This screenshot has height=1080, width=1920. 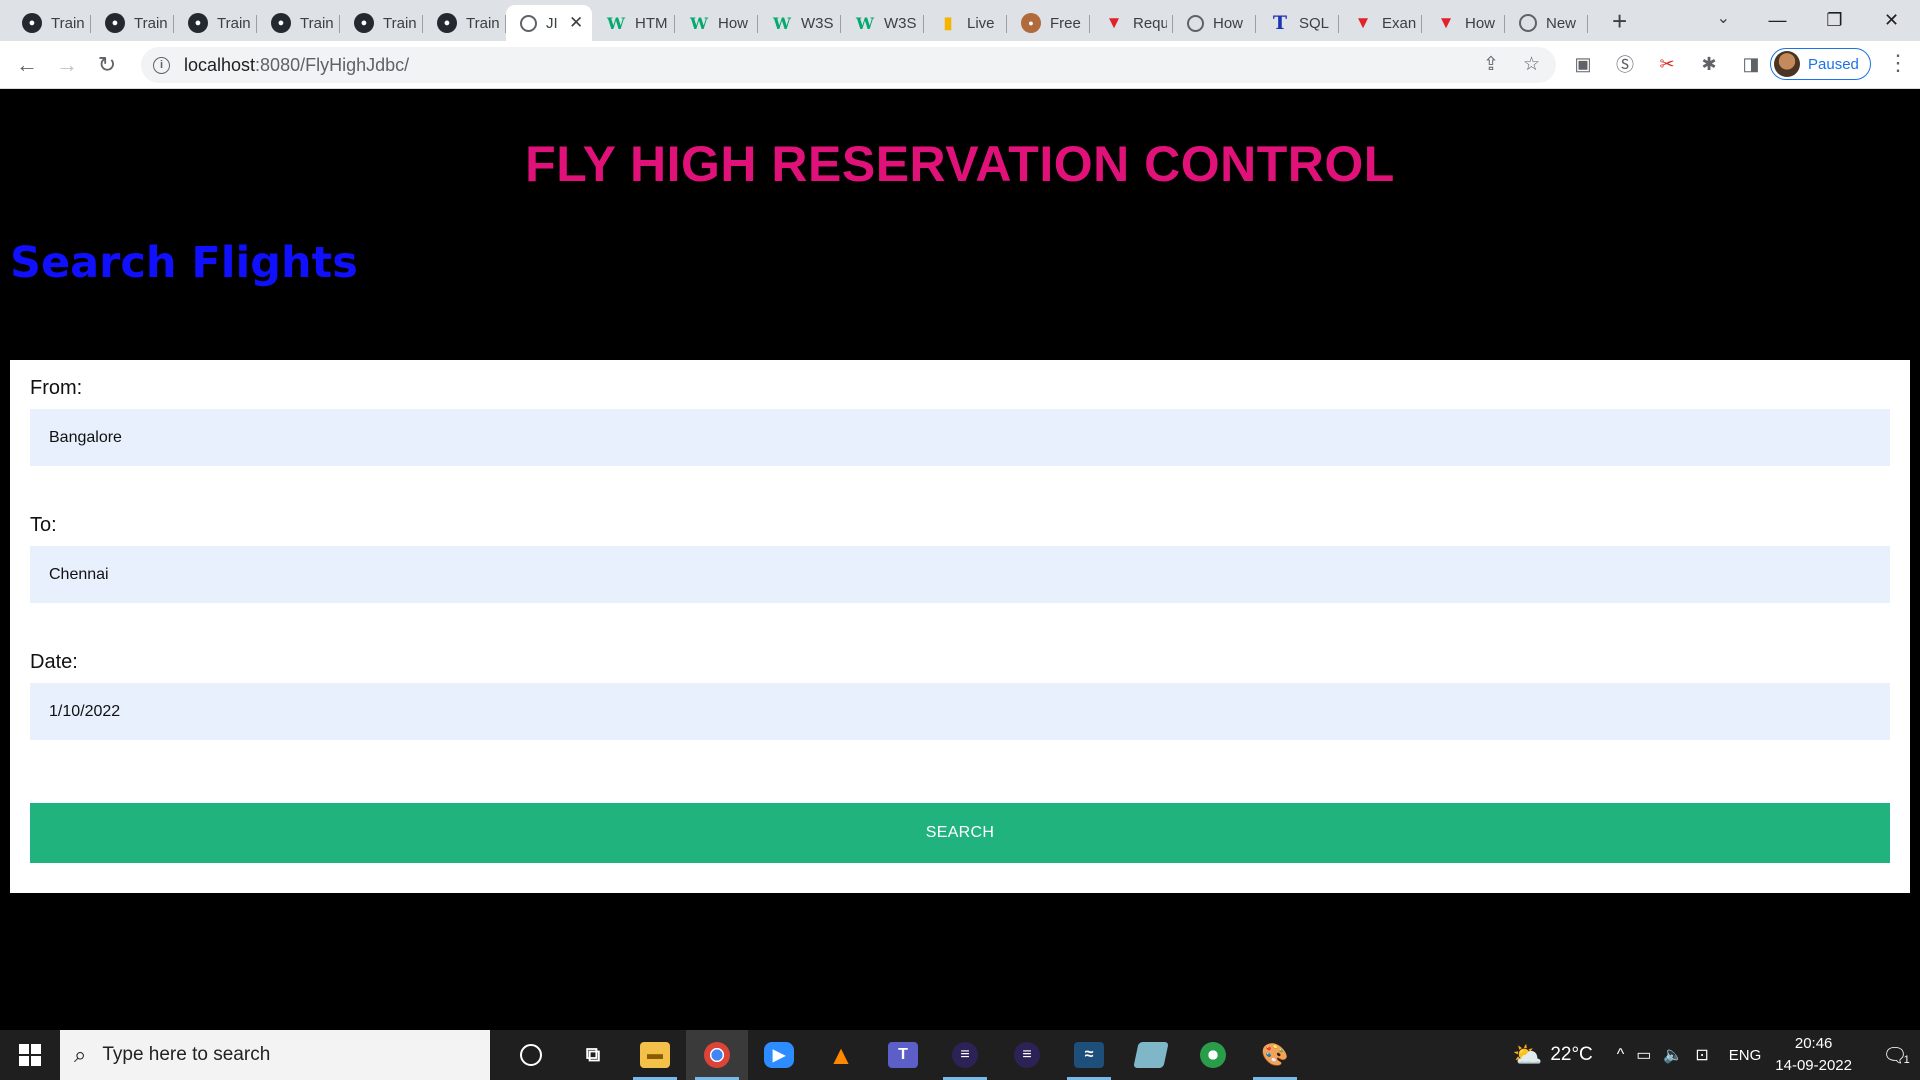 I want to click on globe-icon, so click(x=528, y=23).